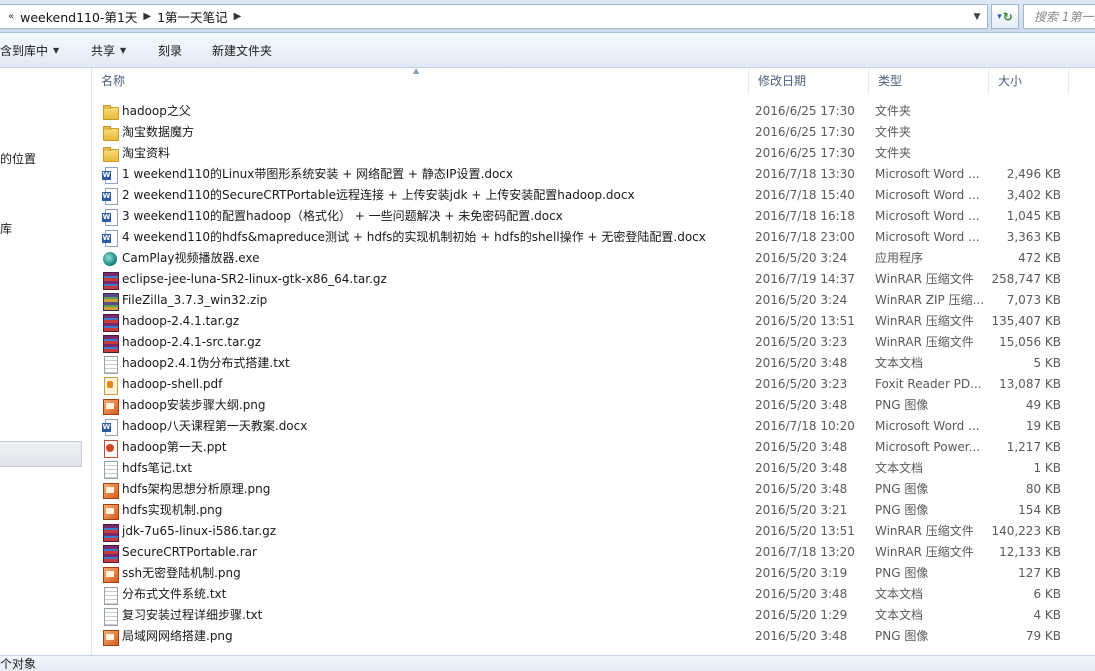 The image size is (1095, 671). Describe the element at coordinates (110, 470) in the screenshot. I see `text-file-icon` at that location.